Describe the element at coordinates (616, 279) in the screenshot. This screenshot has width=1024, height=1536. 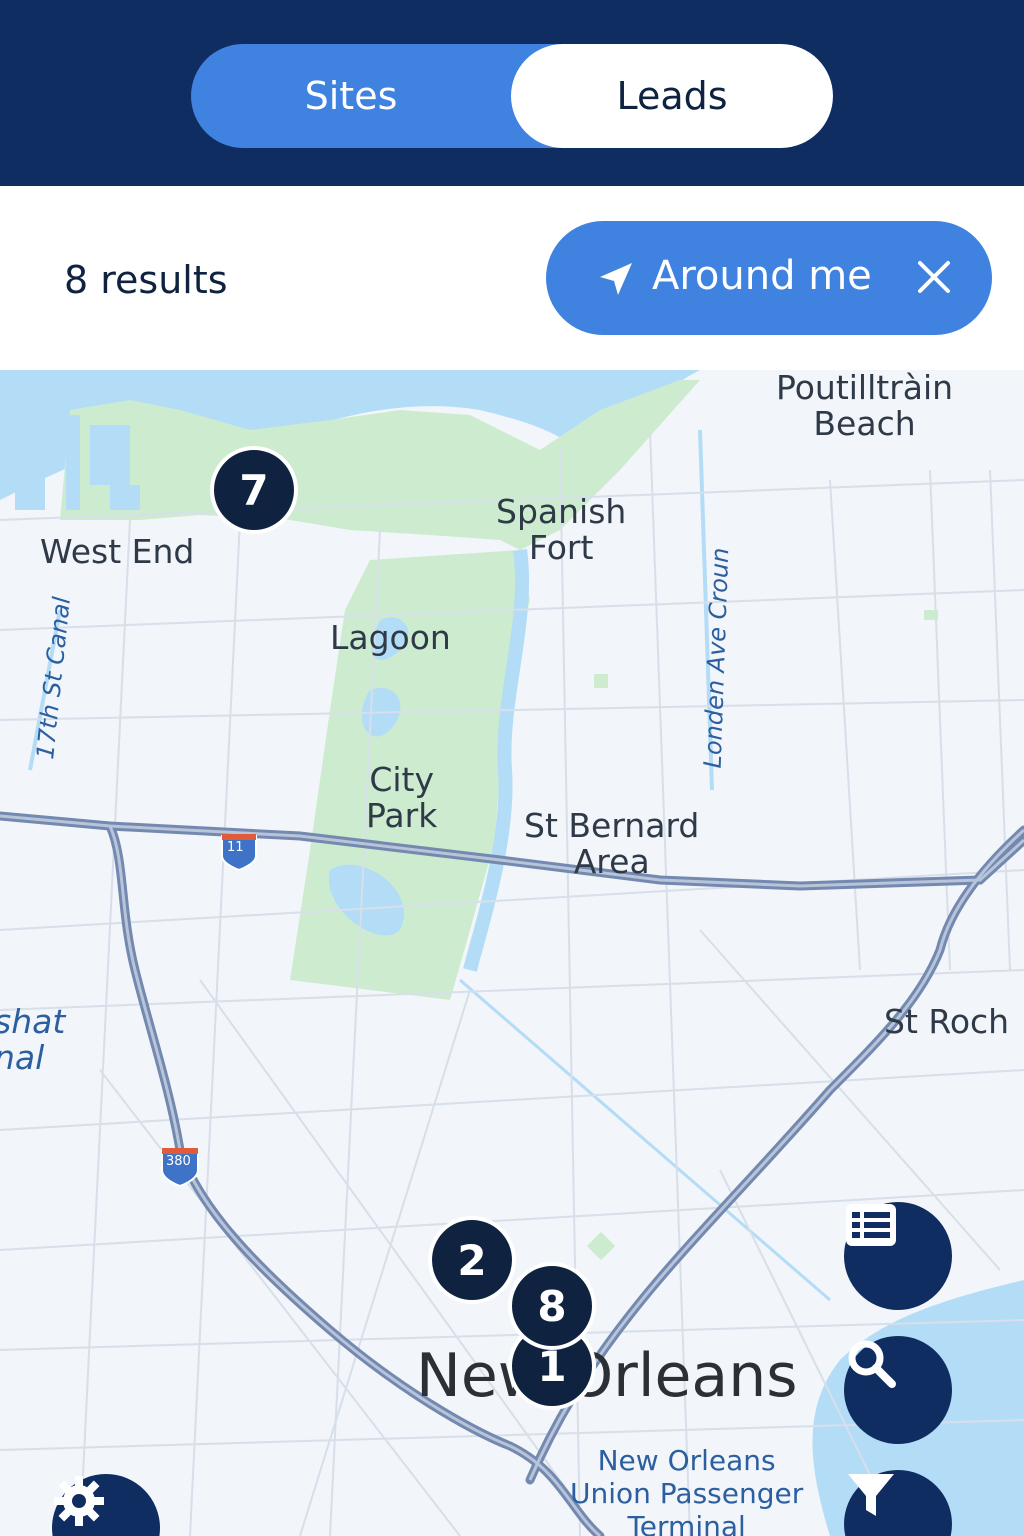
I see `navigation-arrow-icon` at that location.